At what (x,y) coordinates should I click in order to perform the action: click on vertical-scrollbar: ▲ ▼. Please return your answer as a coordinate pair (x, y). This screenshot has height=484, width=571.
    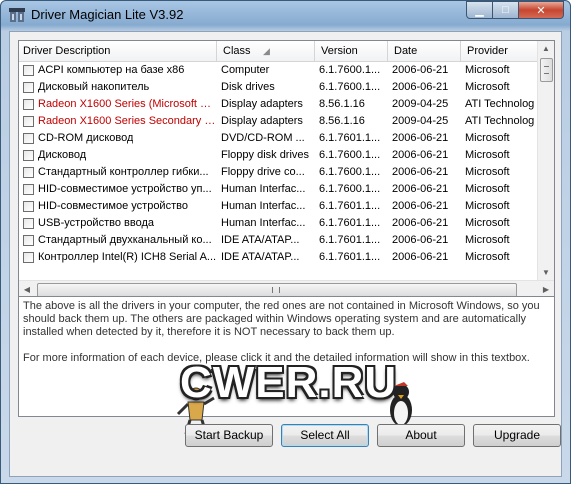
    Looking at the image, I should click on (545, 161).